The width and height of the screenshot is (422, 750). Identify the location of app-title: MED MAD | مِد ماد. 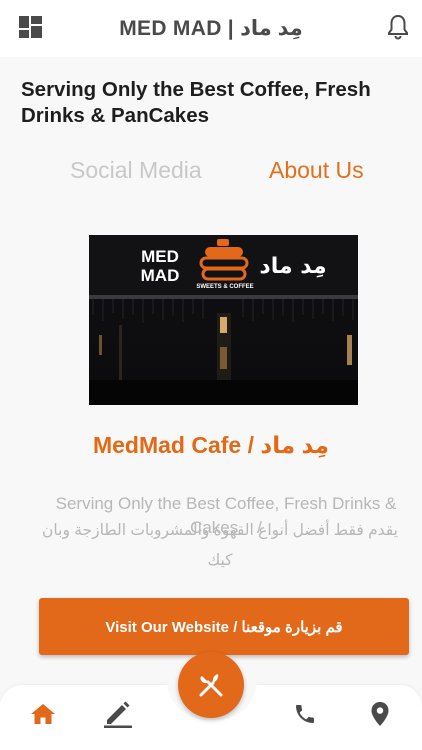
(211, 28).